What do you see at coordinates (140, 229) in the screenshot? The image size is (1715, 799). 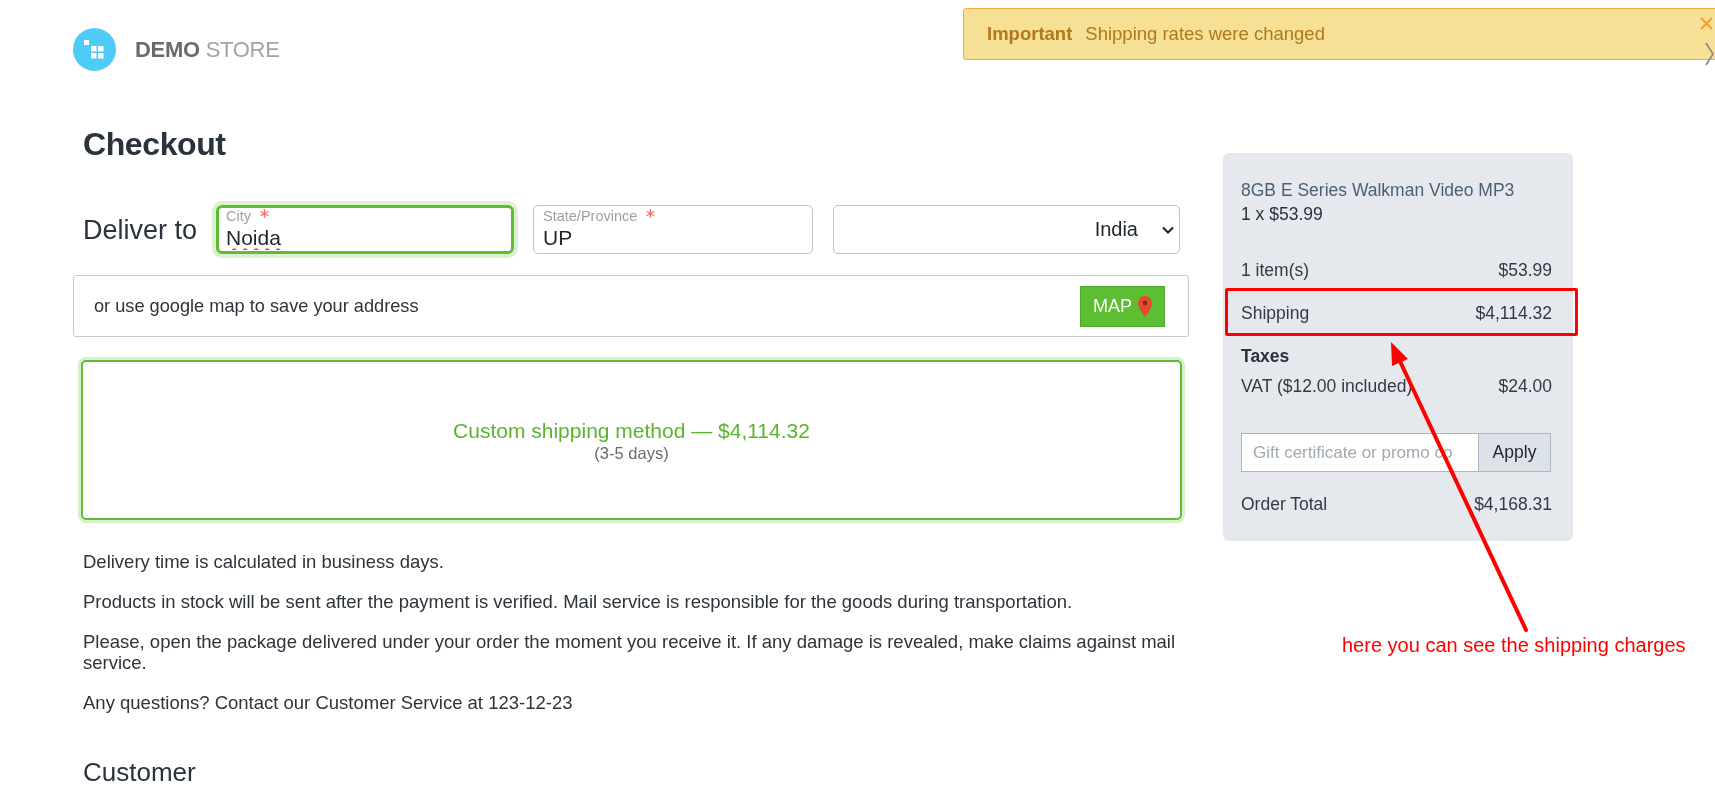 I see `deliver-to-label: Deliver to` at bounding box center [140, 229].